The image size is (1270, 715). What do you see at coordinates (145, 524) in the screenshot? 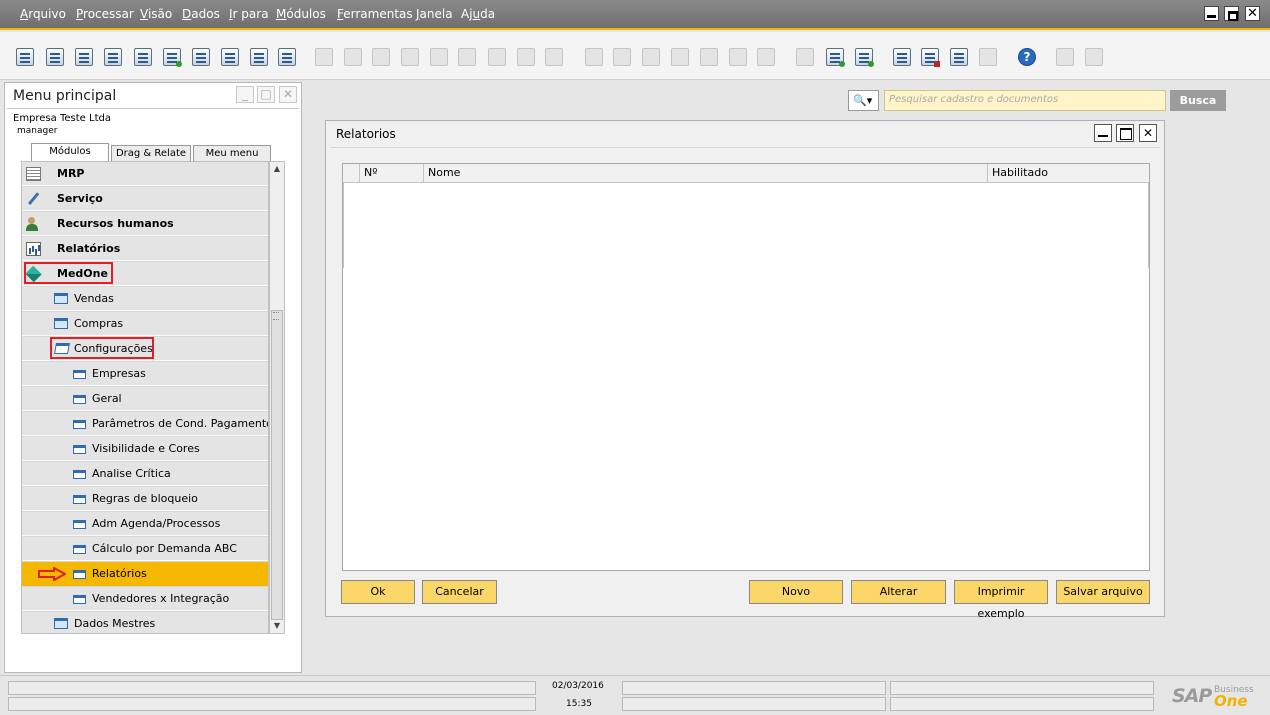
I see `tree-item-adm-agenda-processos: Adm Agenda/Processos` at bounding box center [145, 524].